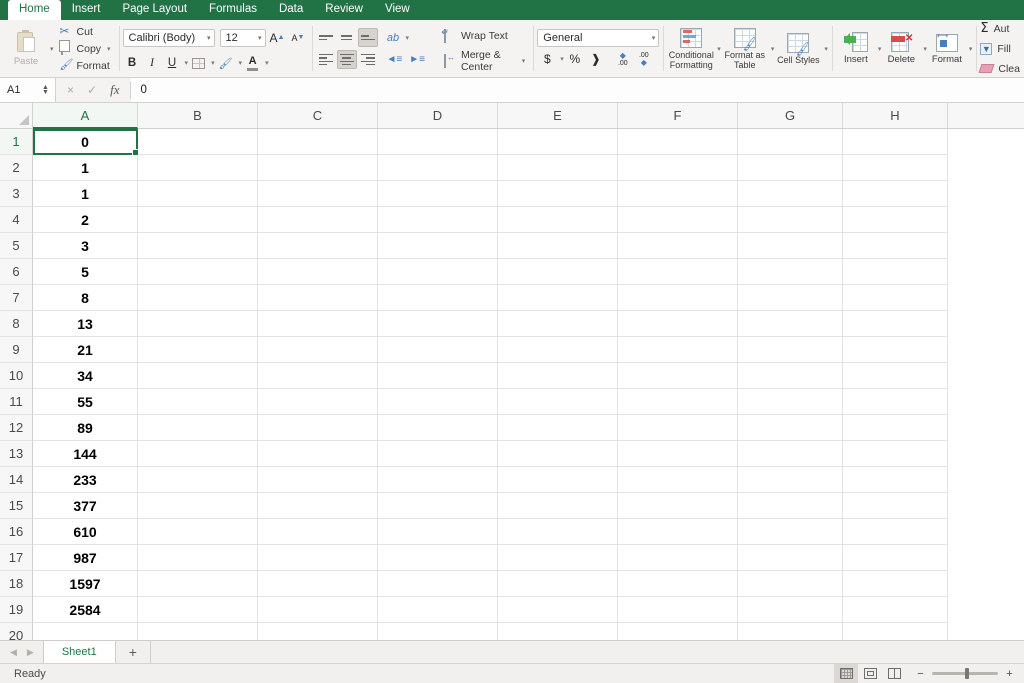  Describe the element at coordinates (558, 168) in the screenshot. I see `cell-E2` at that location.